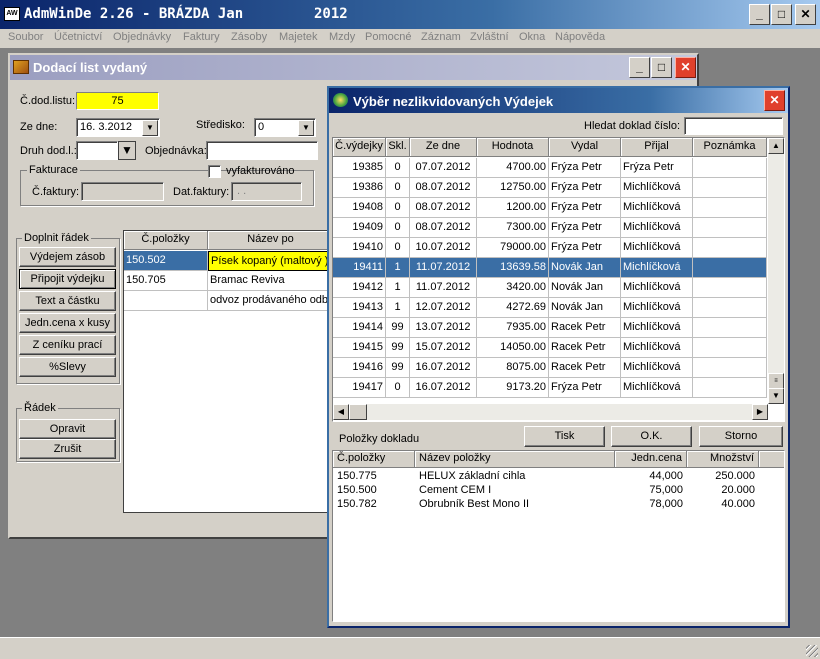 This screenshot has width=820, height=659. I want to click on scroll-left-icon: ◀, so click(341, 412).